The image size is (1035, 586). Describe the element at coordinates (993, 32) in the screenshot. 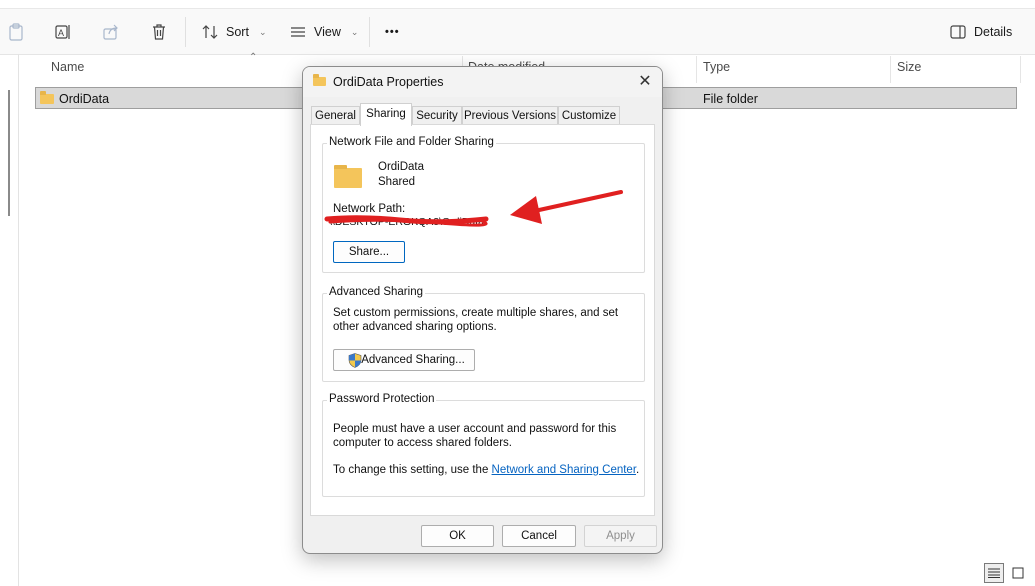

I see `details-label: Details` at that location.